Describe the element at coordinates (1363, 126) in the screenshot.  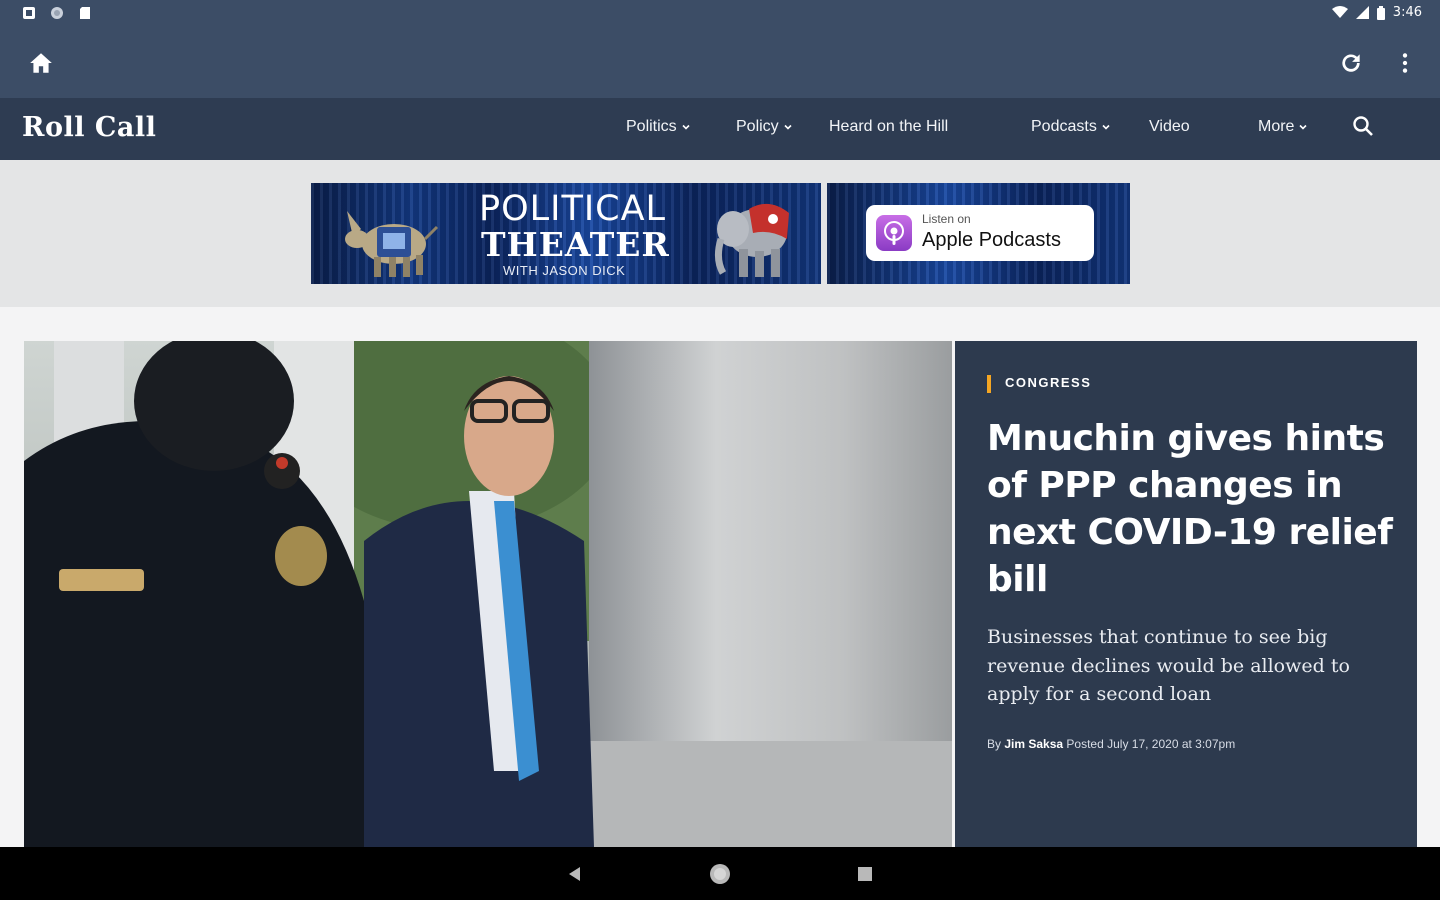
I see `search-icon` at that location.